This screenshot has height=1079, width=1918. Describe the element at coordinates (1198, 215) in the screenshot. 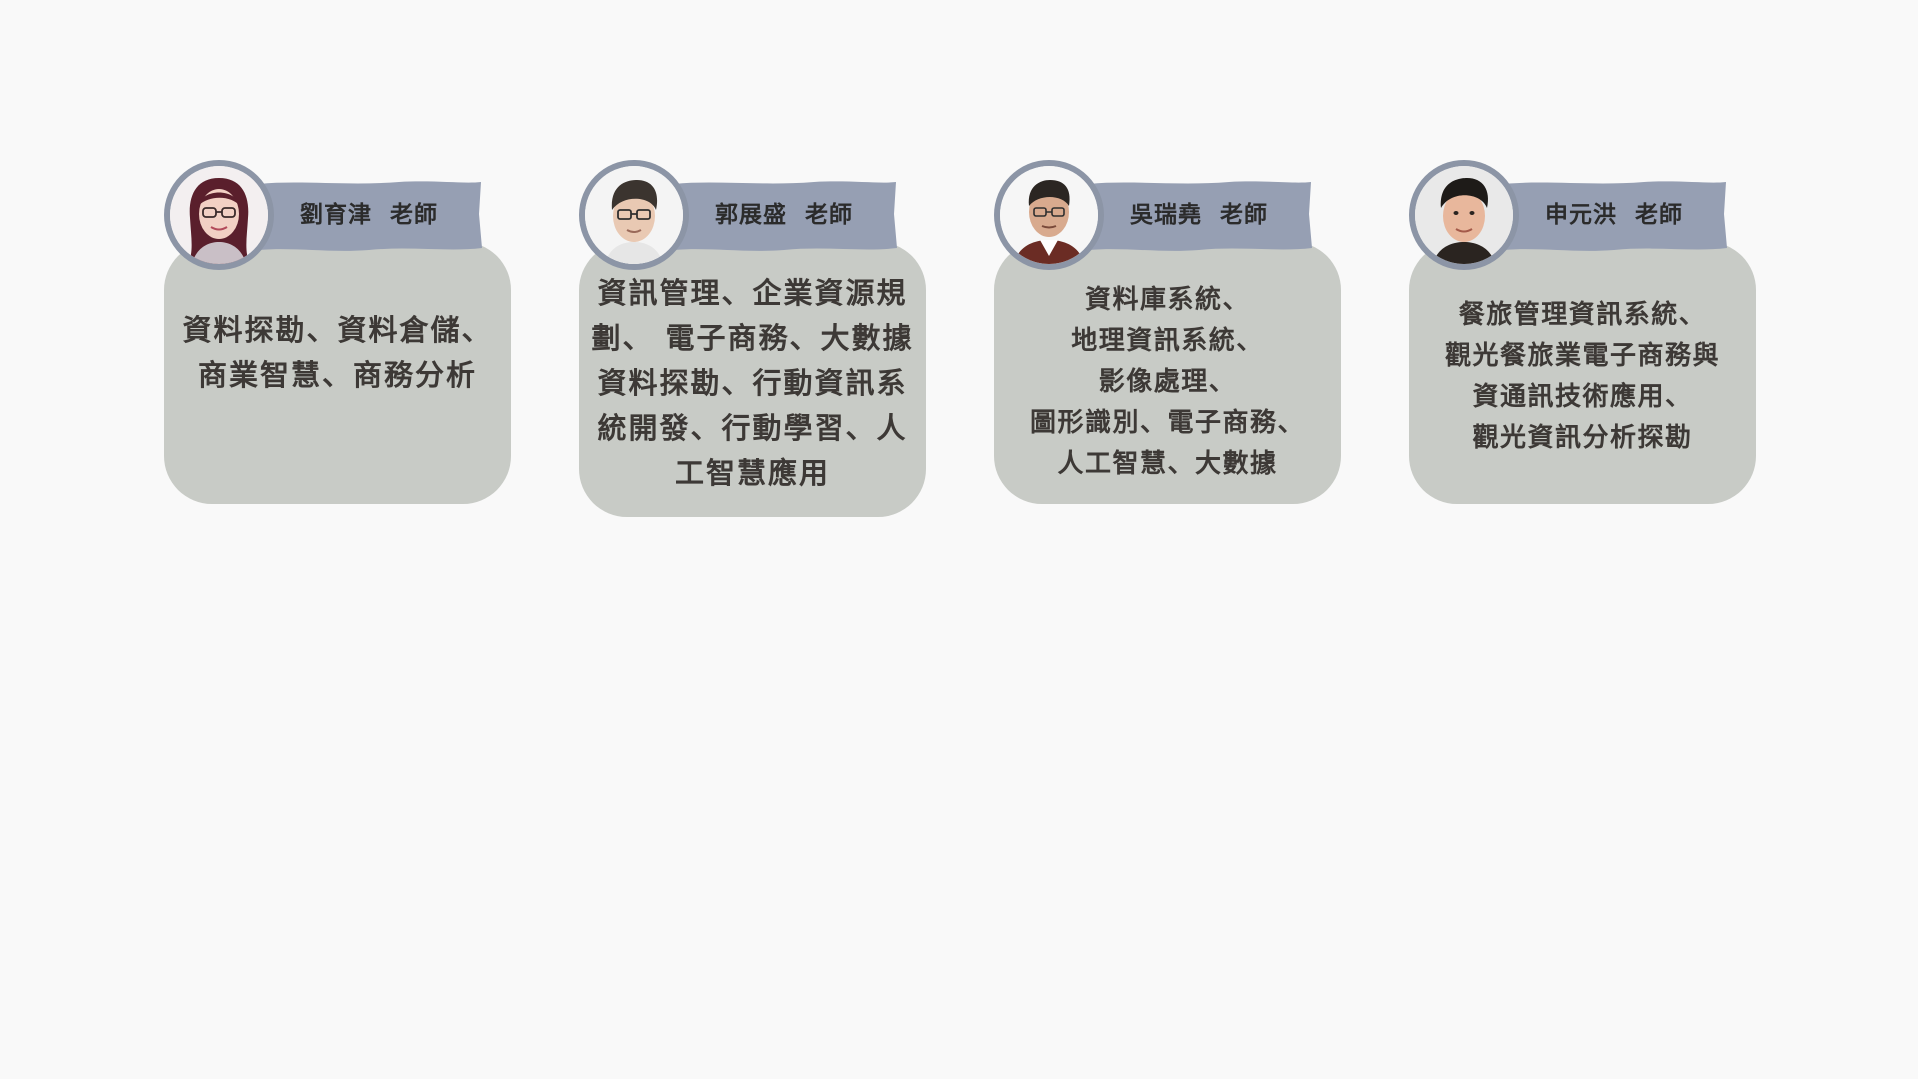

I see `teacher-name: 吳瑞堯 老師` at that location.